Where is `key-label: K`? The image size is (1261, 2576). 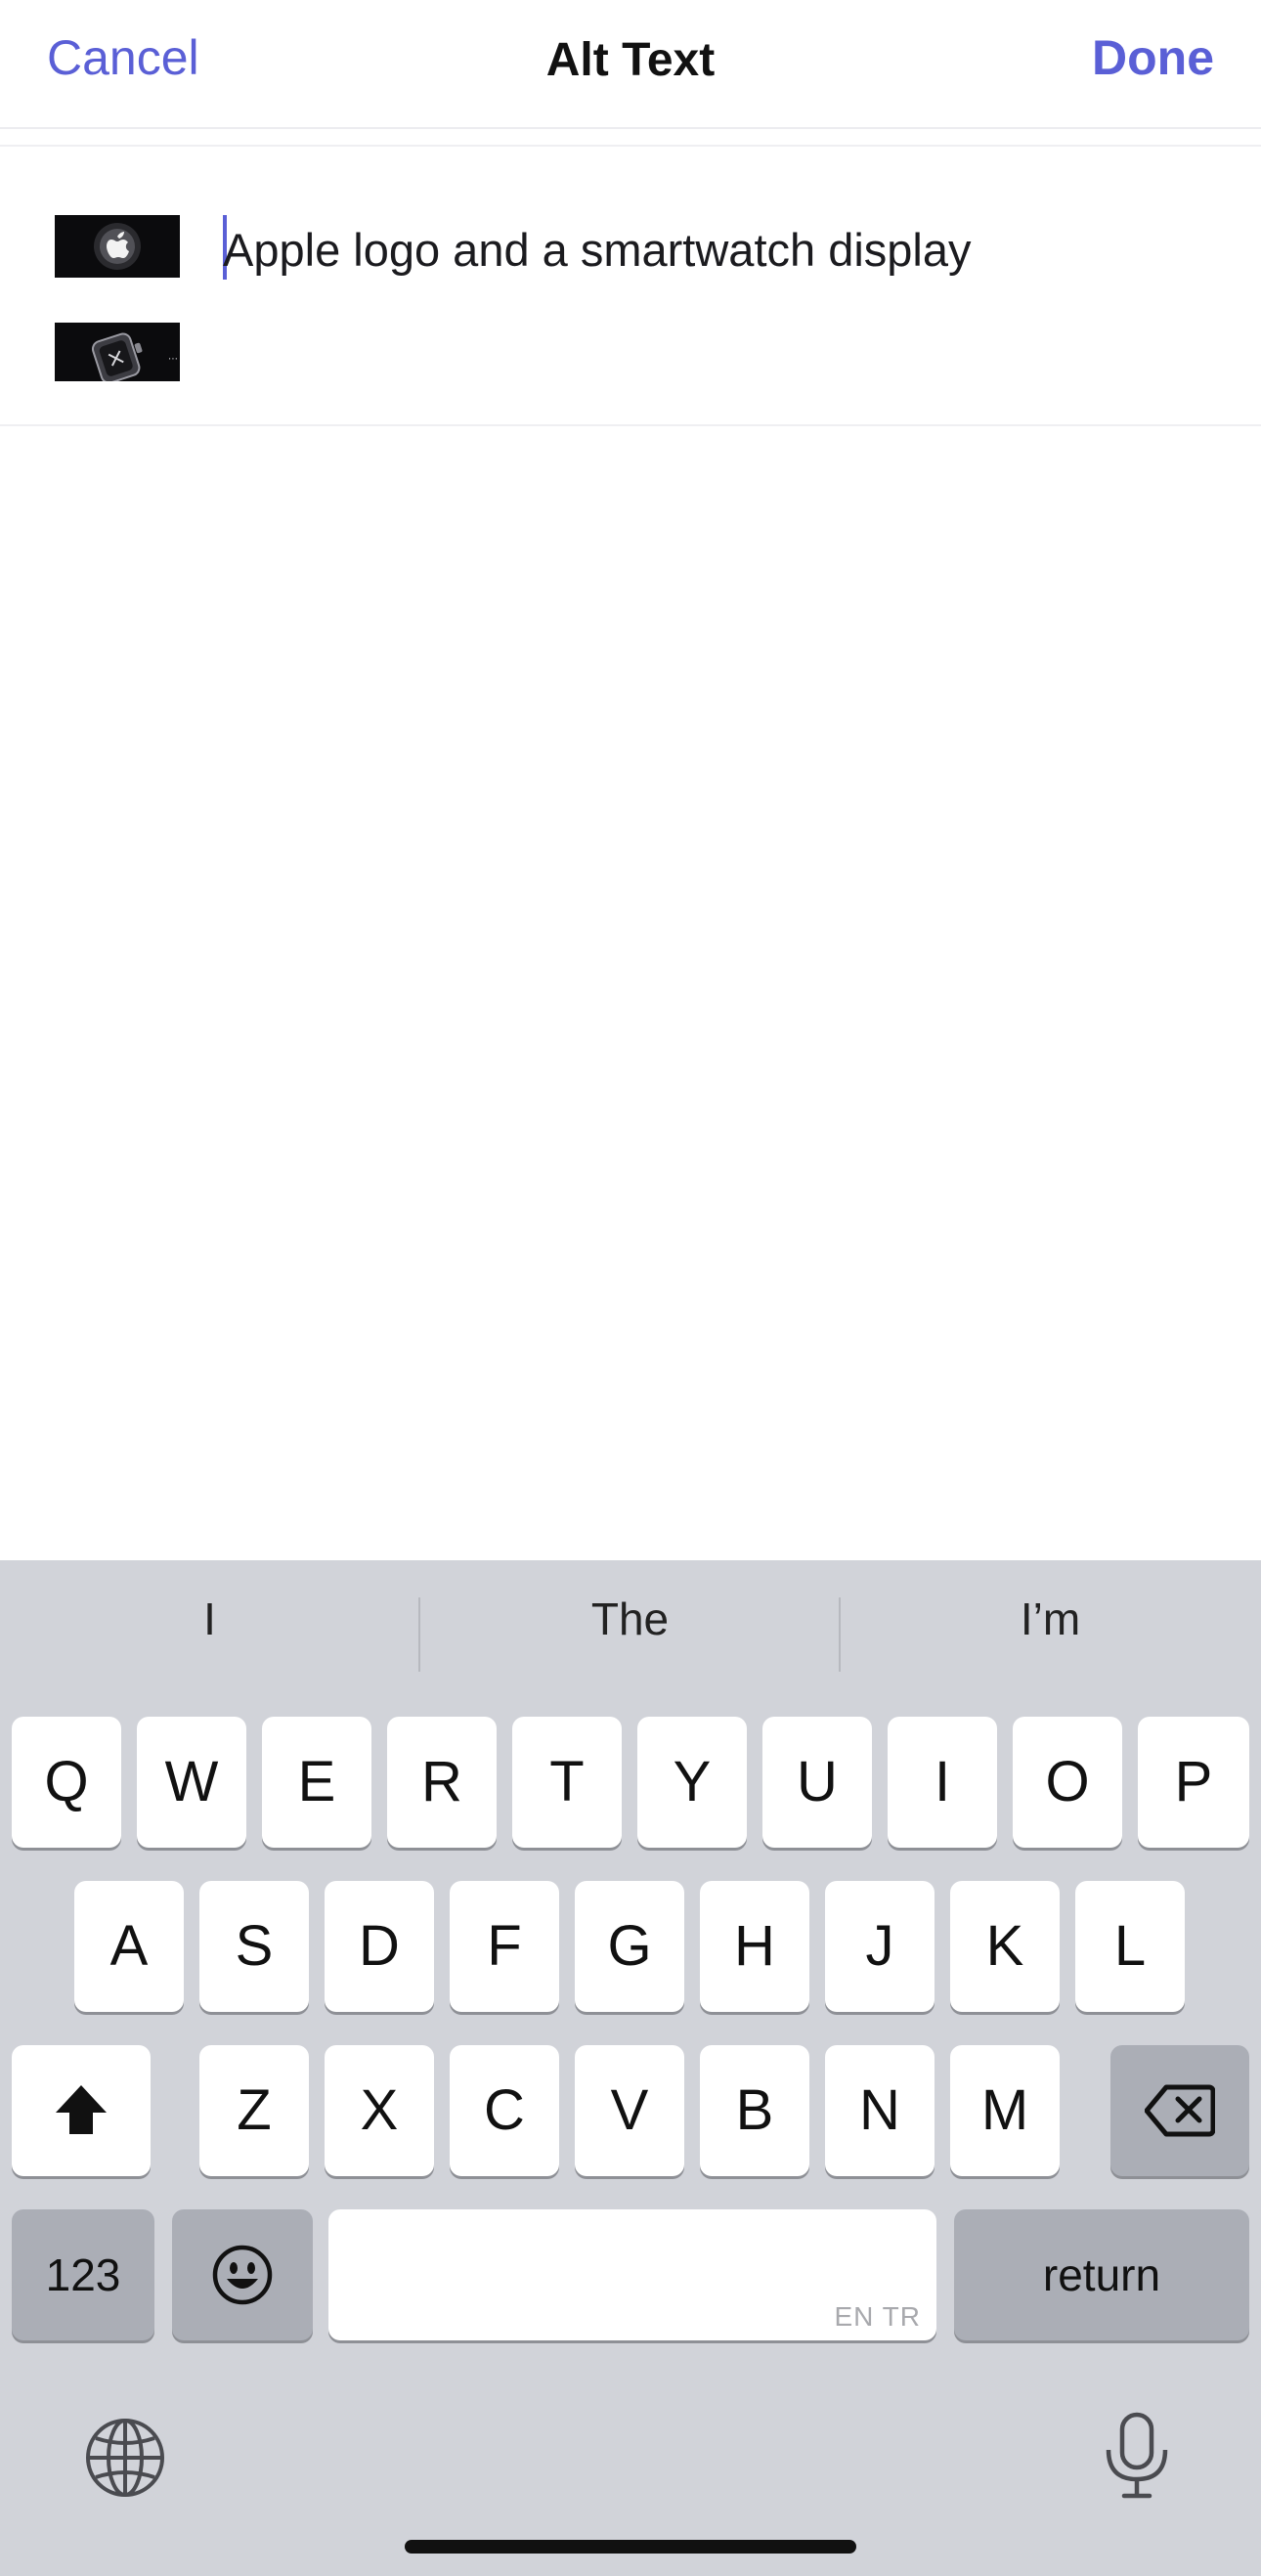
key-label: K is located at coordinates (1004, 1946).